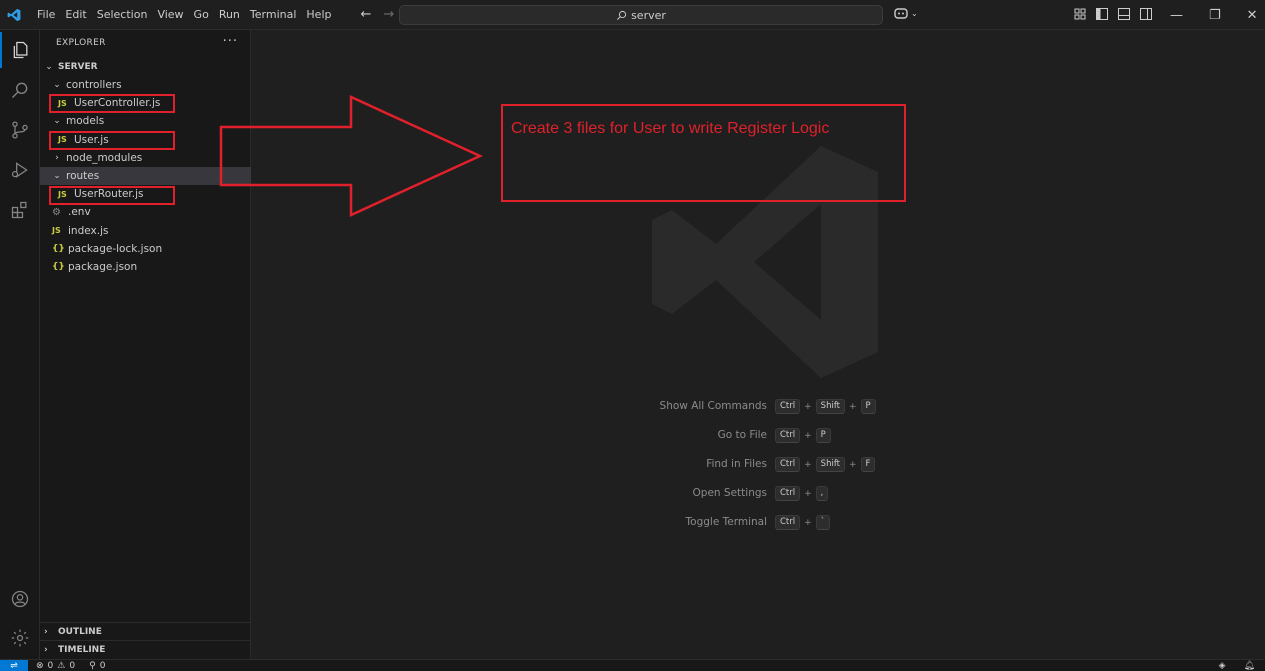 The image size is (1265, 671). I want to click on shortcut-row: Show All Commands Ctrl + Shift + P, so click(758, 407).